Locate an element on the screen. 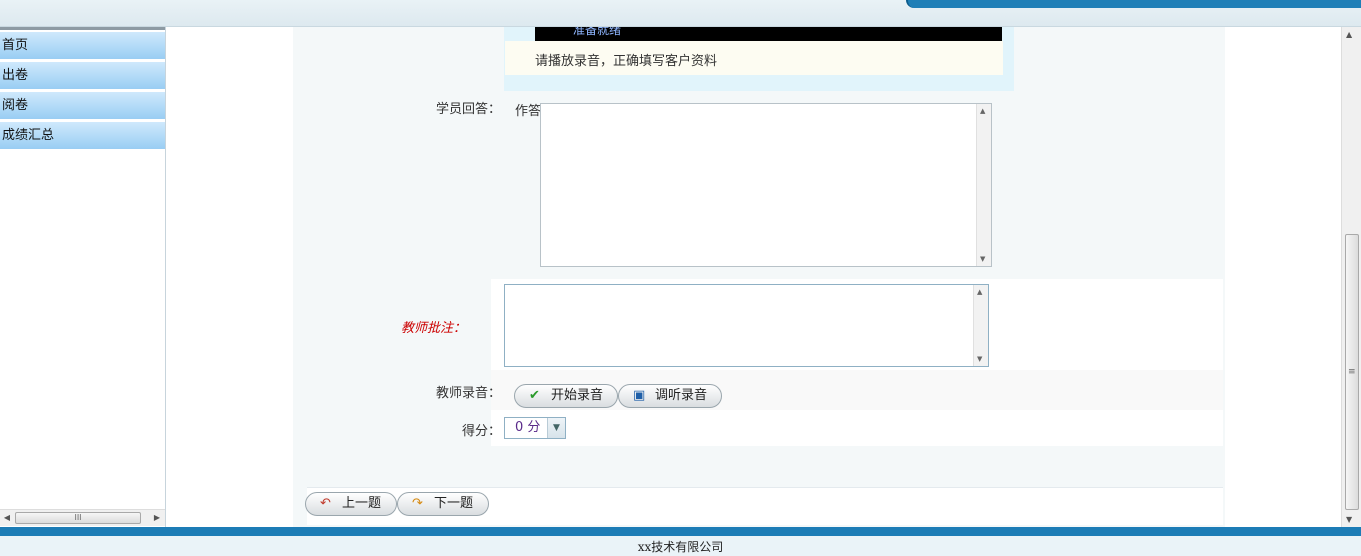 The height and width of the screenshot is (556, 1361). prev-question-label: 上一题 is located at coordinates (362, 503).